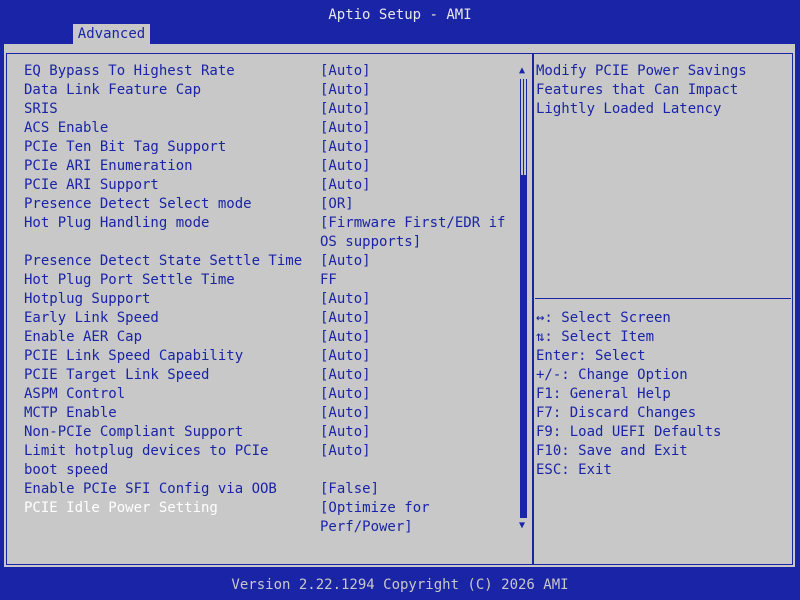 The width and height of the screenshot is (800, 600). I want to click on help-divider, so click(533, 309).